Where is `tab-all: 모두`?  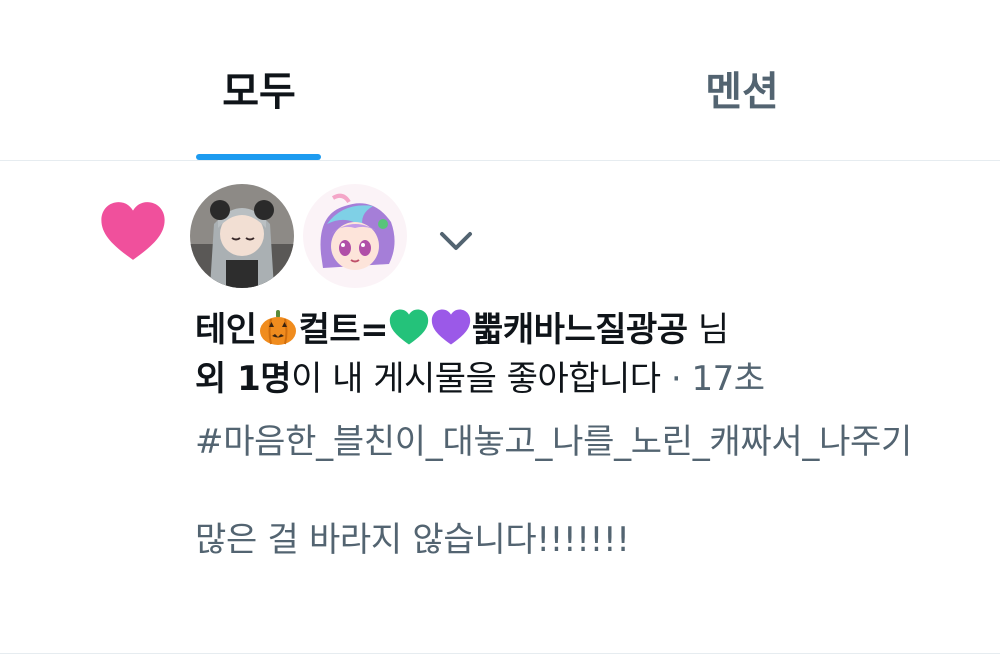
tab-all: 모두 is located at coordinates (259, 92).